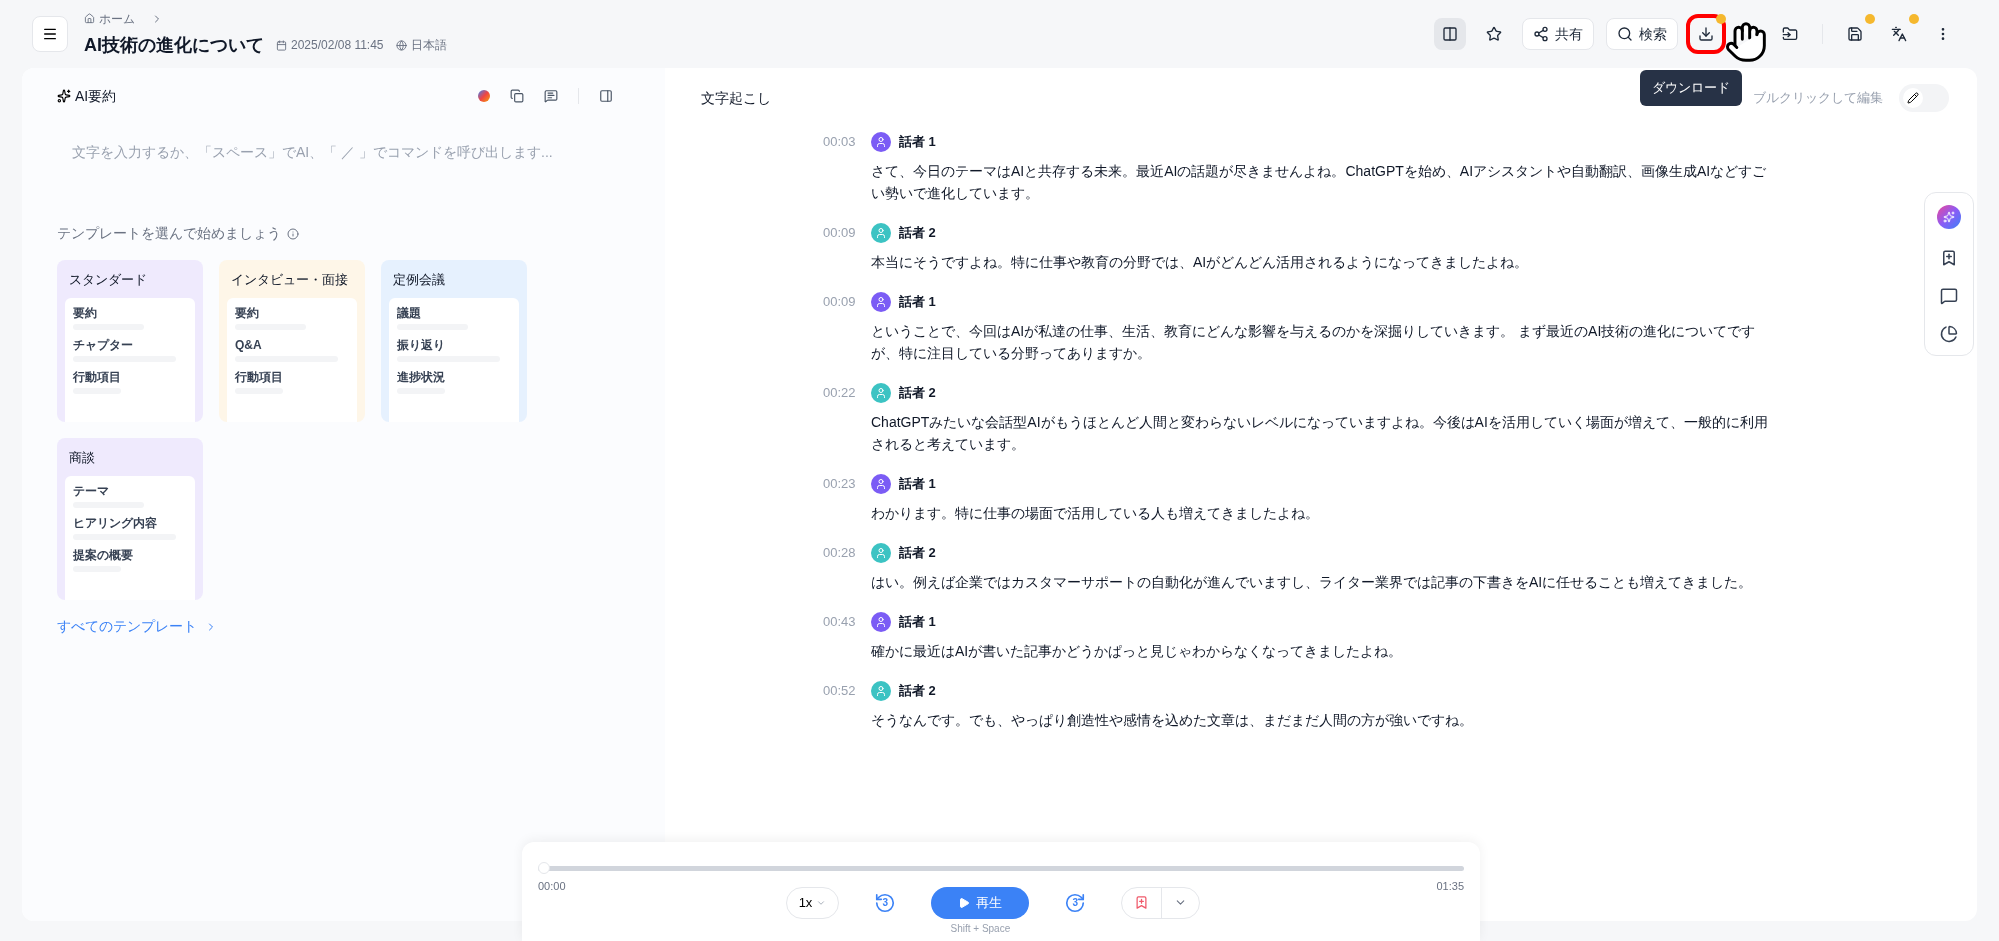 This screenshot has height=941, width=1999. Describe the element at coordinates (421, 376) in the screenshot. I see `preview-label: 進捗状況` at that location.